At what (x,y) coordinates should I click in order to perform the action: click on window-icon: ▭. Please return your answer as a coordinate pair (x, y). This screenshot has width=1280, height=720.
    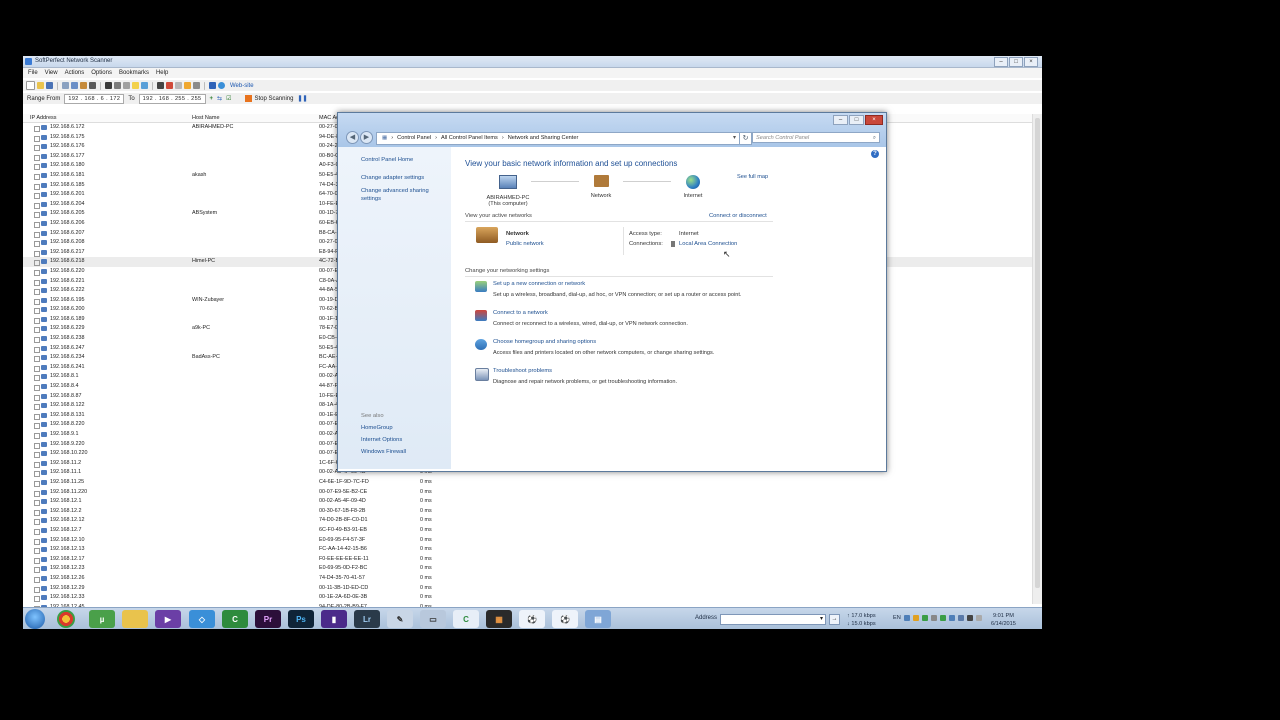
    Looking at the image, I should click on (433, 619).